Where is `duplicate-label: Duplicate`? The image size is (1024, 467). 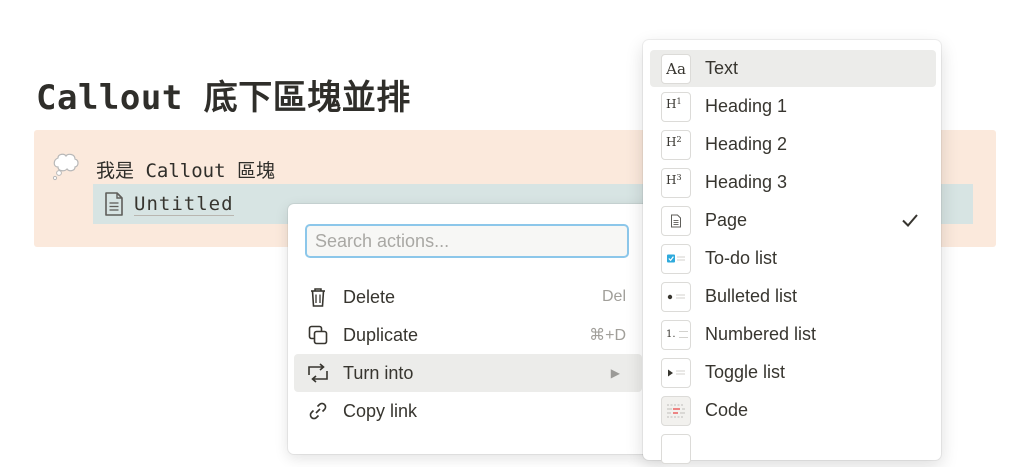
duplicate-label: Duplicate is located at coordinates (381, 334).